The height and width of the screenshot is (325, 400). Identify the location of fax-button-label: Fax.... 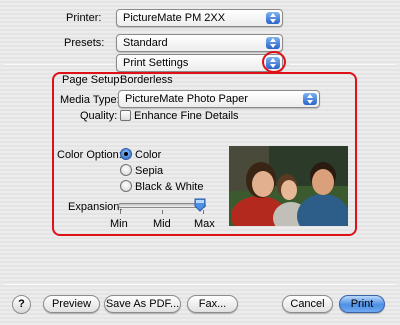
(212, 304).